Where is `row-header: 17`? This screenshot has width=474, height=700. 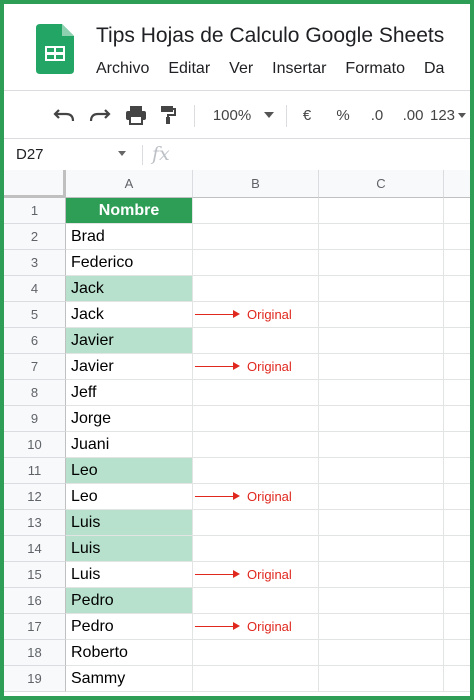
row-header: 17 is located at coordinates (35, 627).